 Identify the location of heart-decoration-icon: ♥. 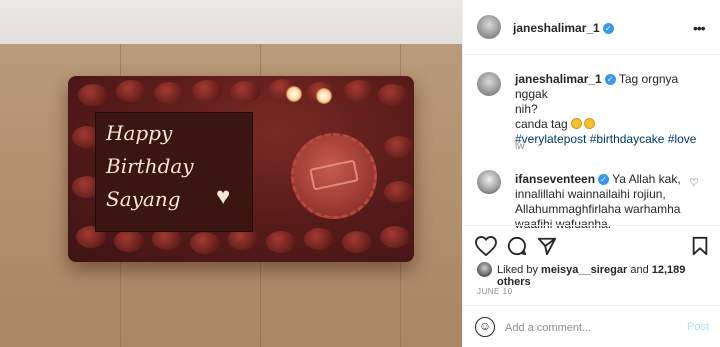
(223, 196).